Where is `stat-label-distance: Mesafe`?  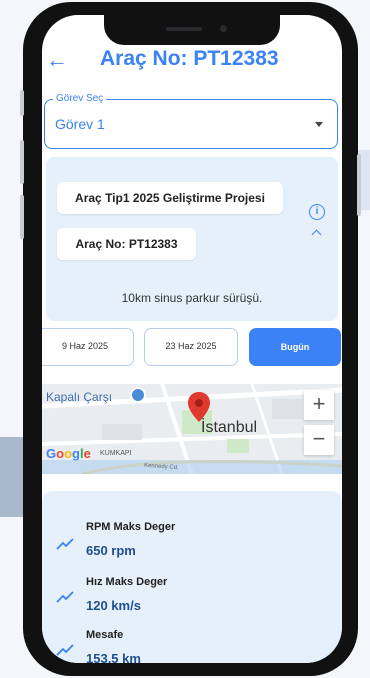
stat-label-distance: Mesafe is located at coordinates (105, 635).